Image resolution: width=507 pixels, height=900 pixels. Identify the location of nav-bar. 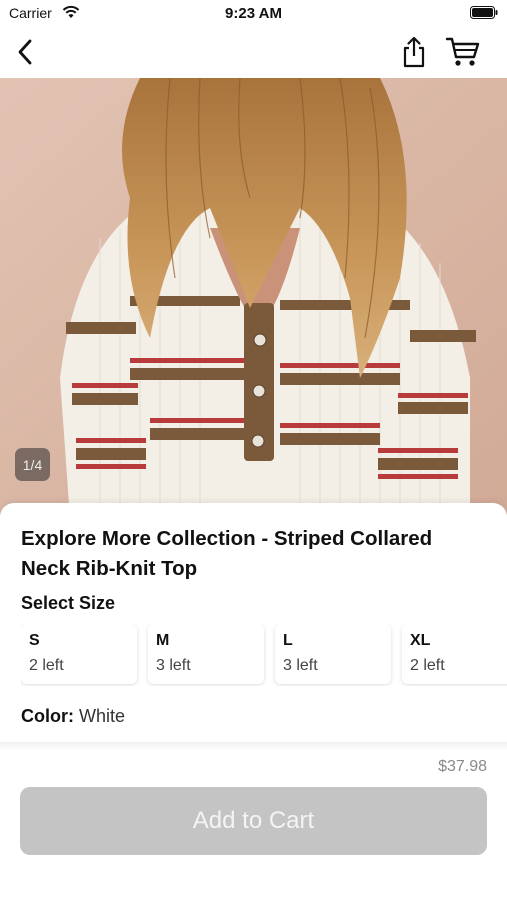
(253, 53).